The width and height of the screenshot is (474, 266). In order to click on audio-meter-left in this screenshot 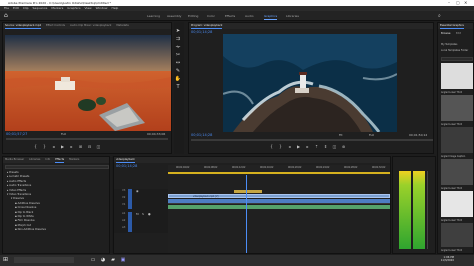, I will do `click(405, 210)`.